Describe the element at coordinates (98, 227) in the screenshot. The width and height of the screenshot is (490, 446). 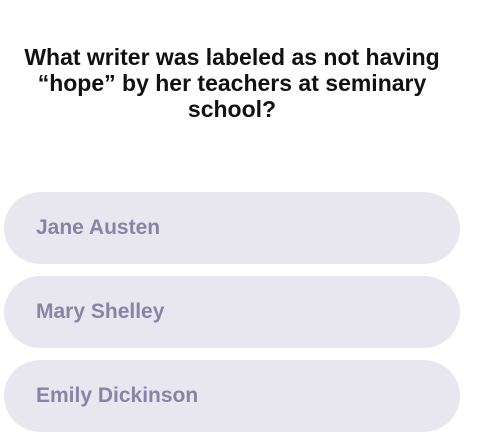
I see `answer-option-label: Jane Austen` at that location.